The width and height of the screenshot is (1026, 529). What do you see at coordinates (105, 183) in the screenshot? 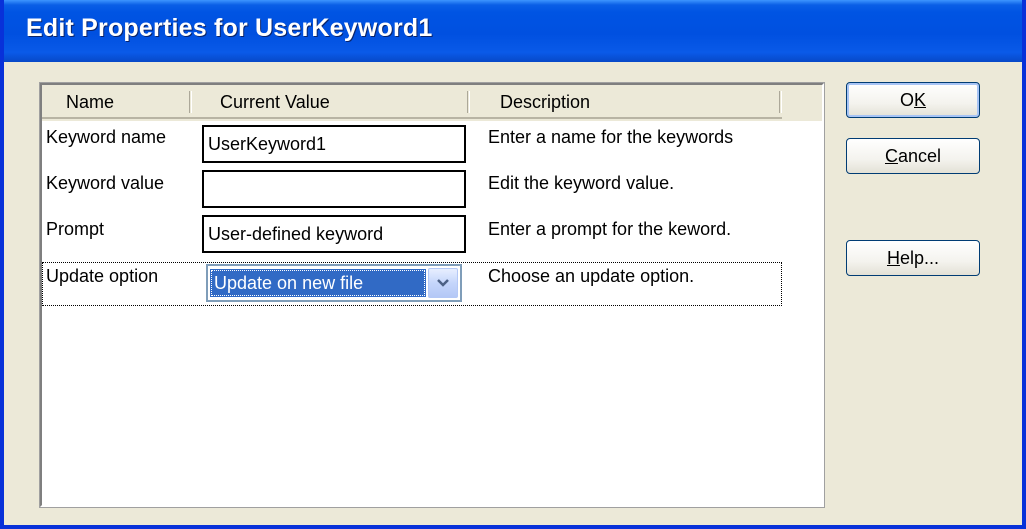
I see `row-label-keyword-value: Keyword value` at bounding box center [105, 183].